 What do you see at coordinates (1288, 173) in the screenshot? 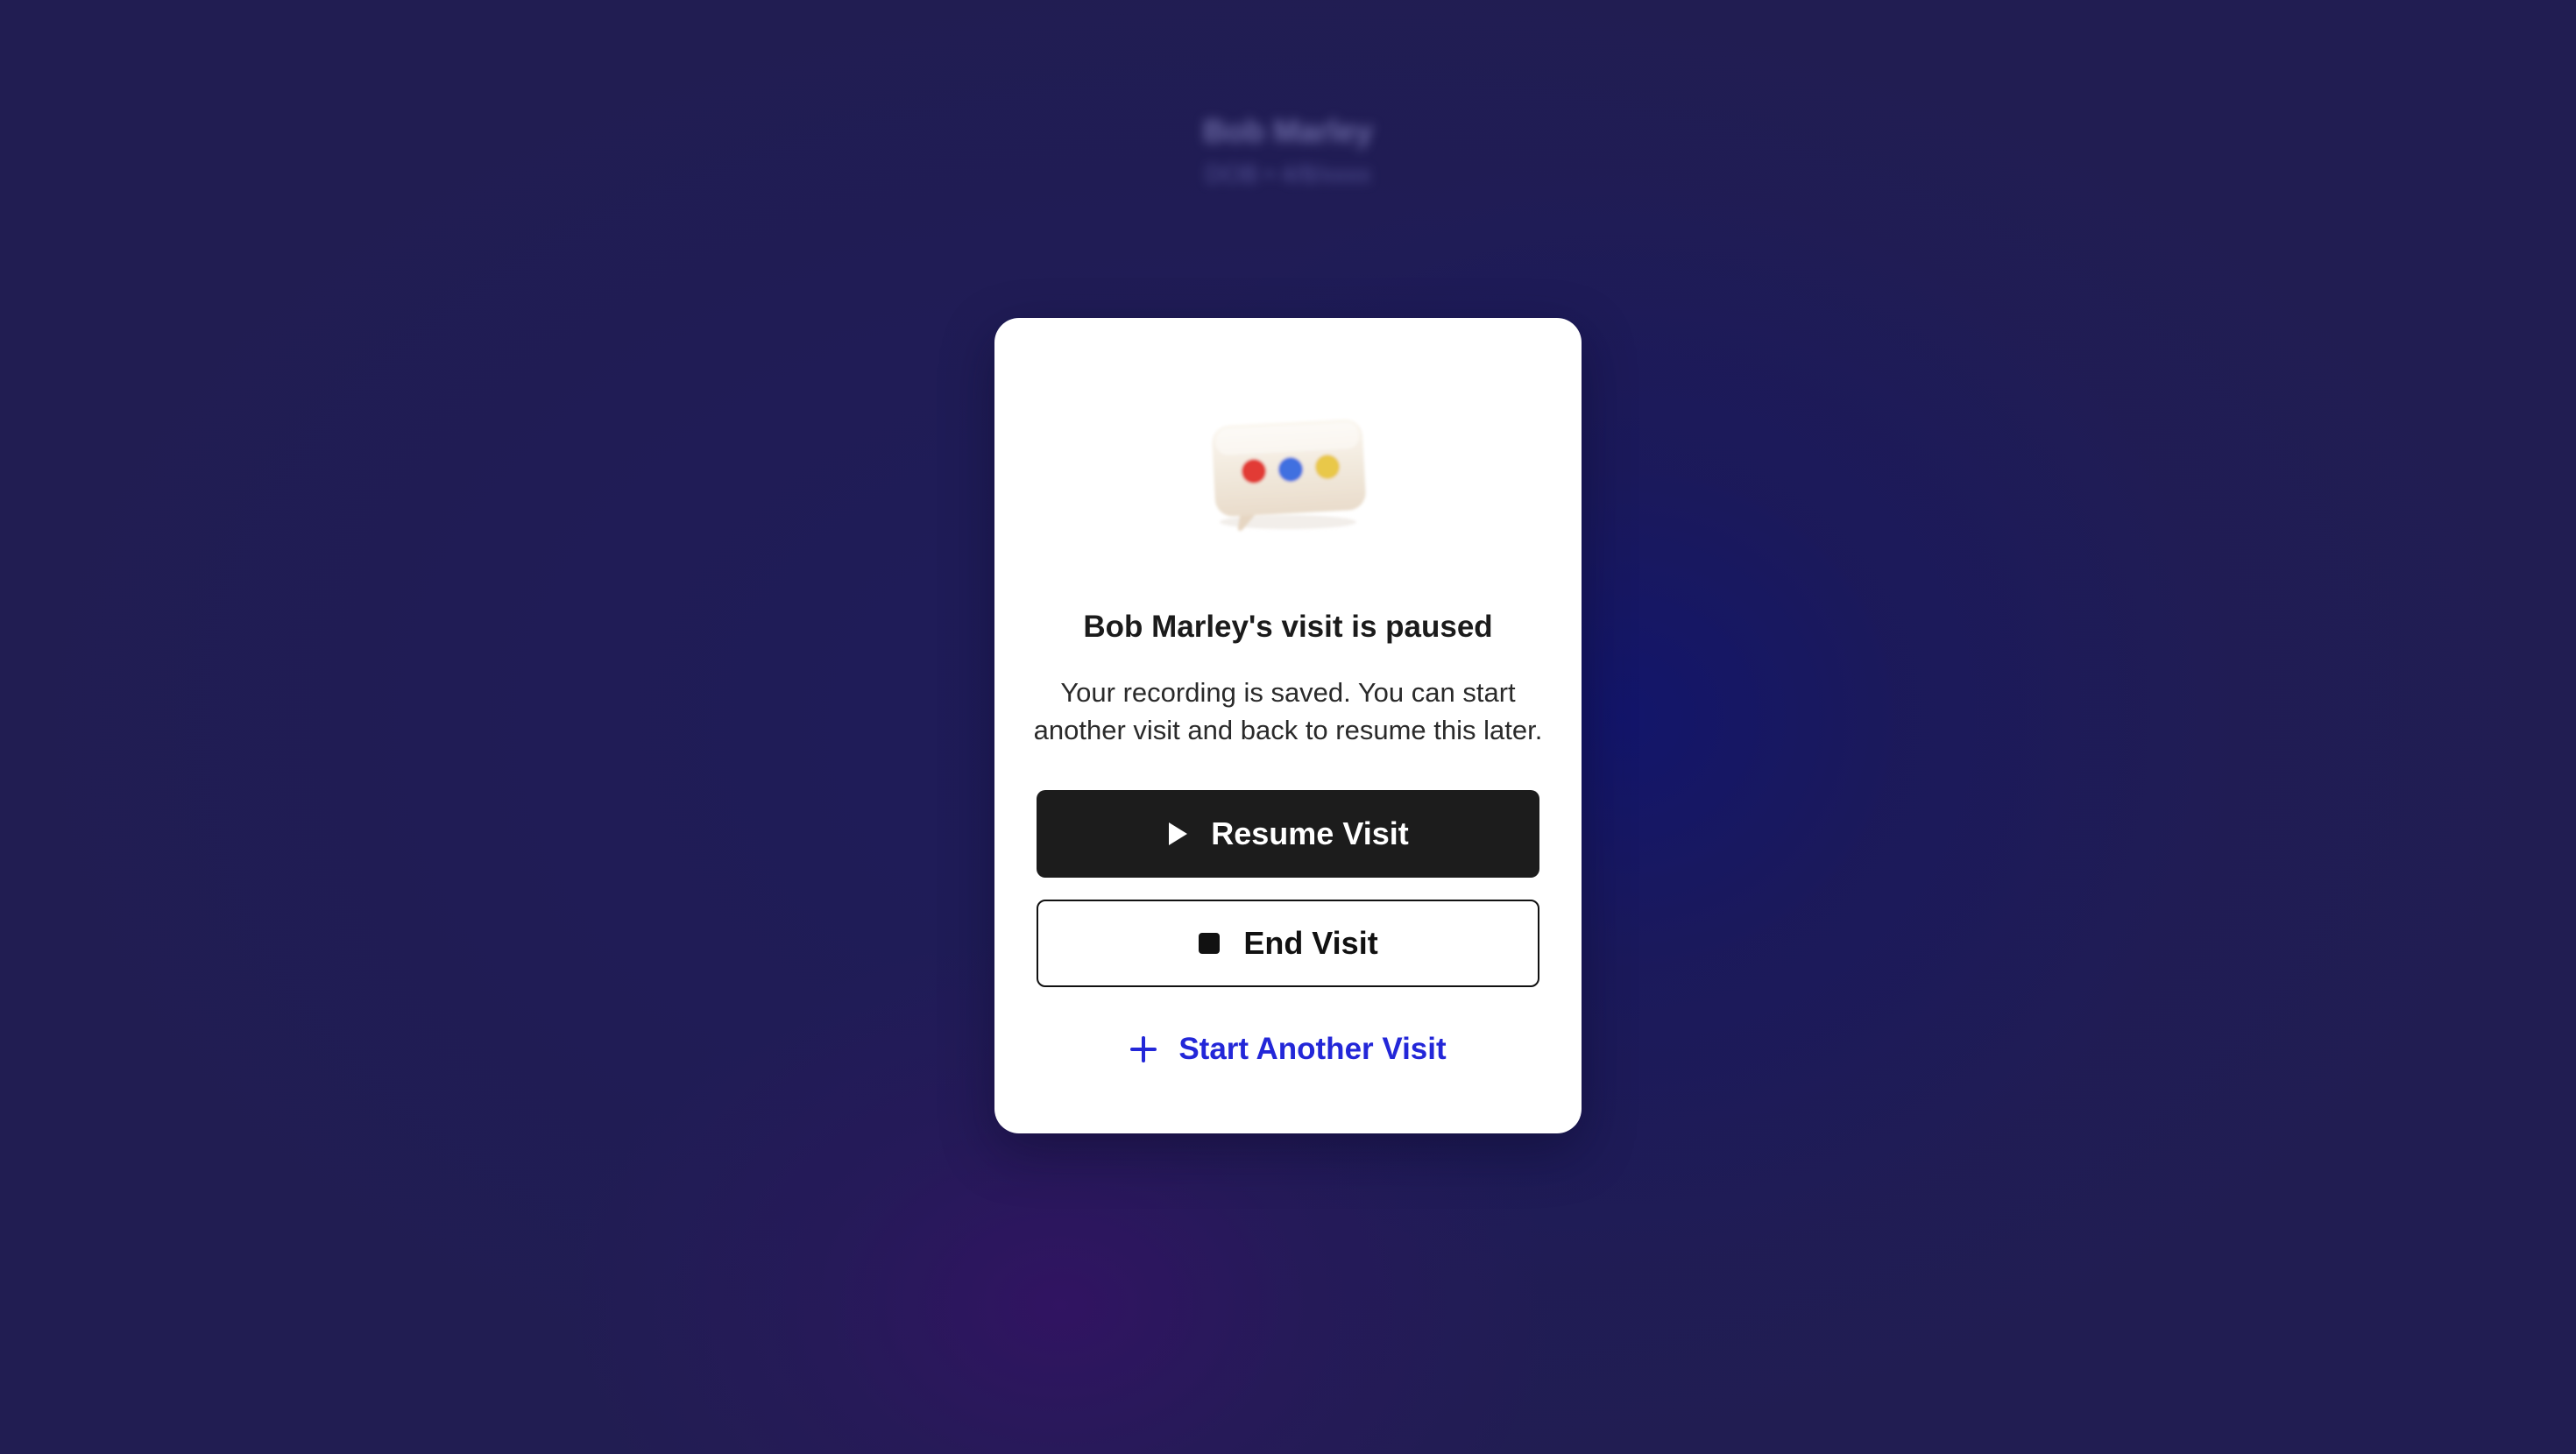
I see `background-patient-subtitle: DOB • 4/8/xxxx` at bounding box center [1288, 173].